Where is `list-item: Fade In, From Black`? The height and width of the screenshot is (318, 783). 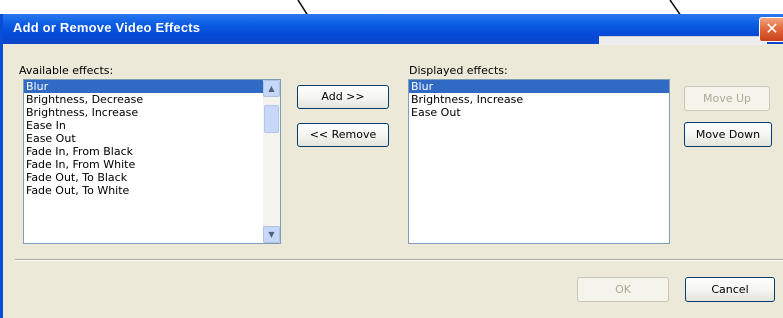 list-item: Fade In, From Black is located at coordinates (152, 151).